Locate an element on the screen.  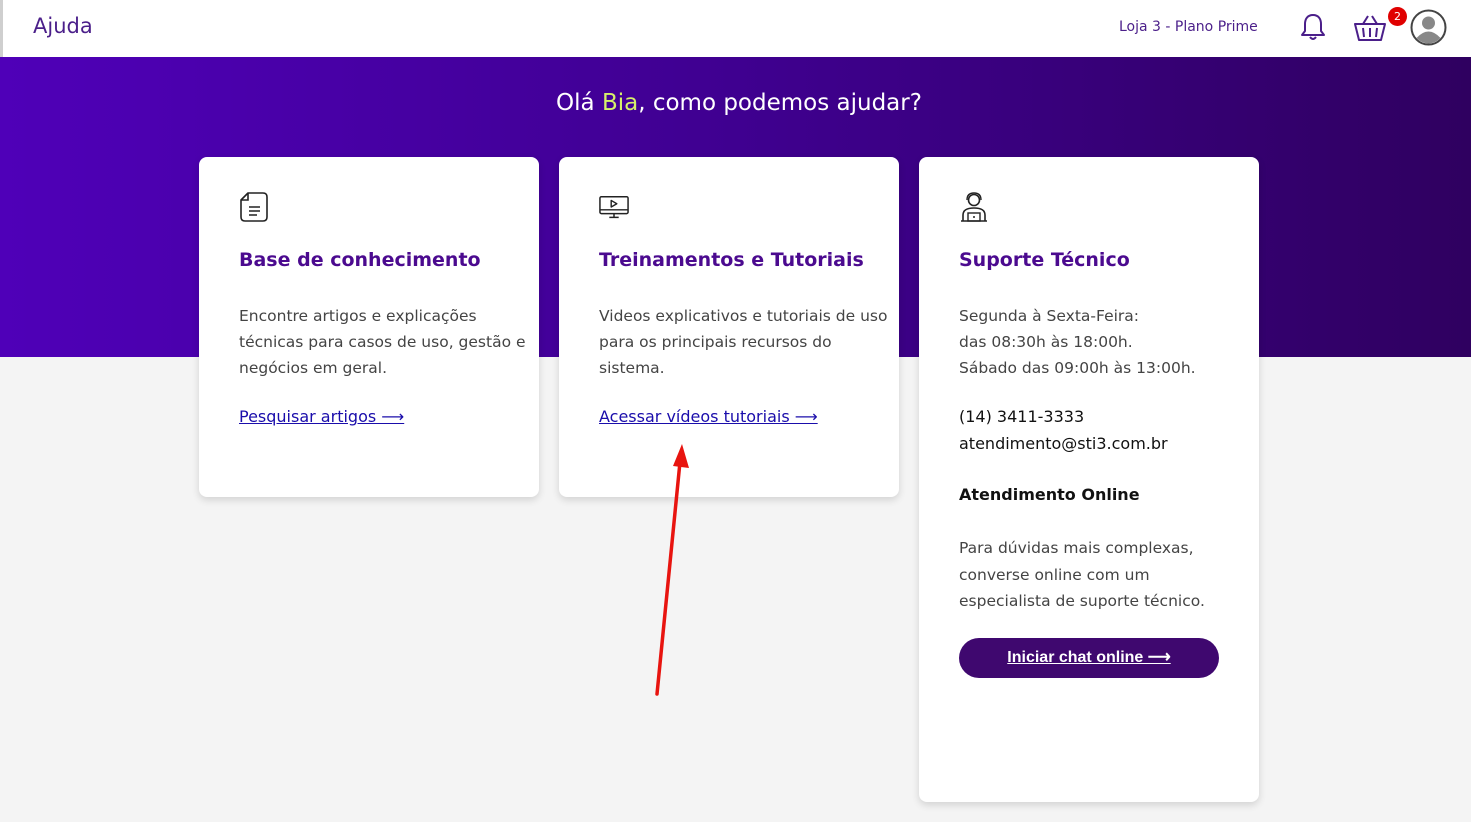
start-chat-button: Iniciar chat online ⟶ is located at coordinates (1089, 658).